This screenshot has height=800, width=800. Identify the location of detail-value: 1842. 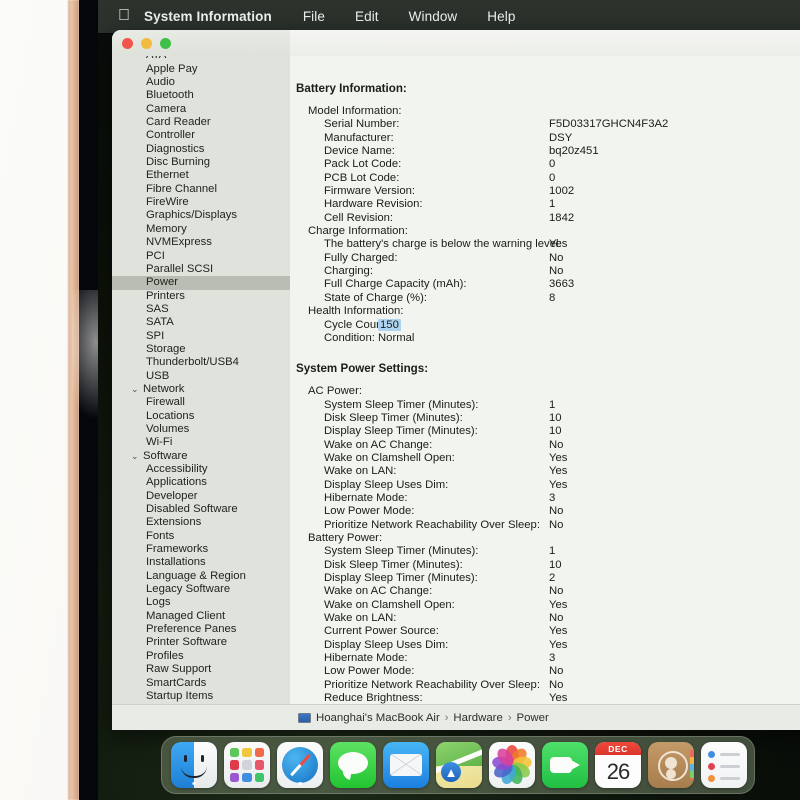
(561, 218).